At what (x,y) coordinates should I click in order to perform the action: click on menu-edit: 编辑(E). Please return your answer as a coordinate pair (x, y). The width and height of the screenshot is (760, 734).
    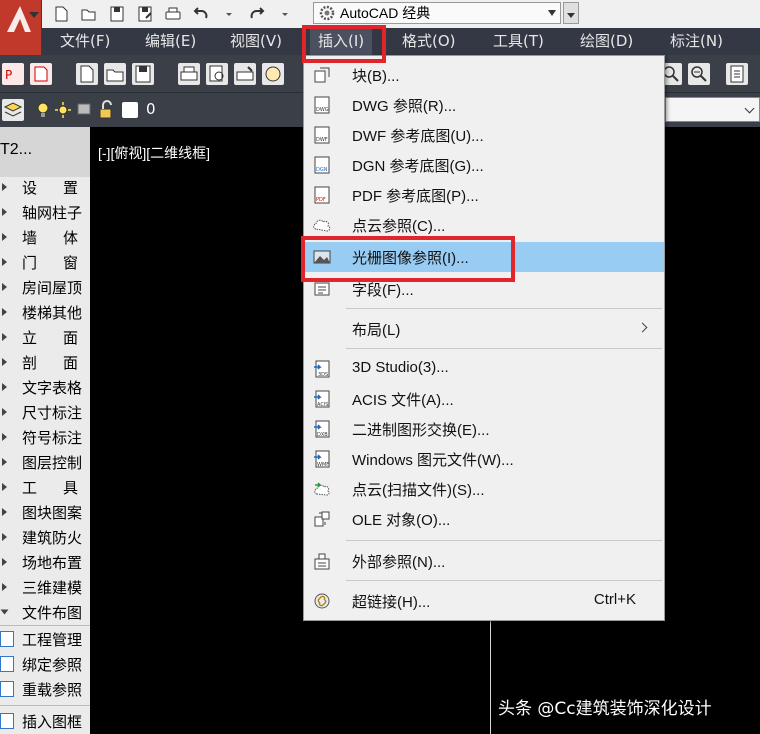
    Looking at the image, I should click on (170, 41).